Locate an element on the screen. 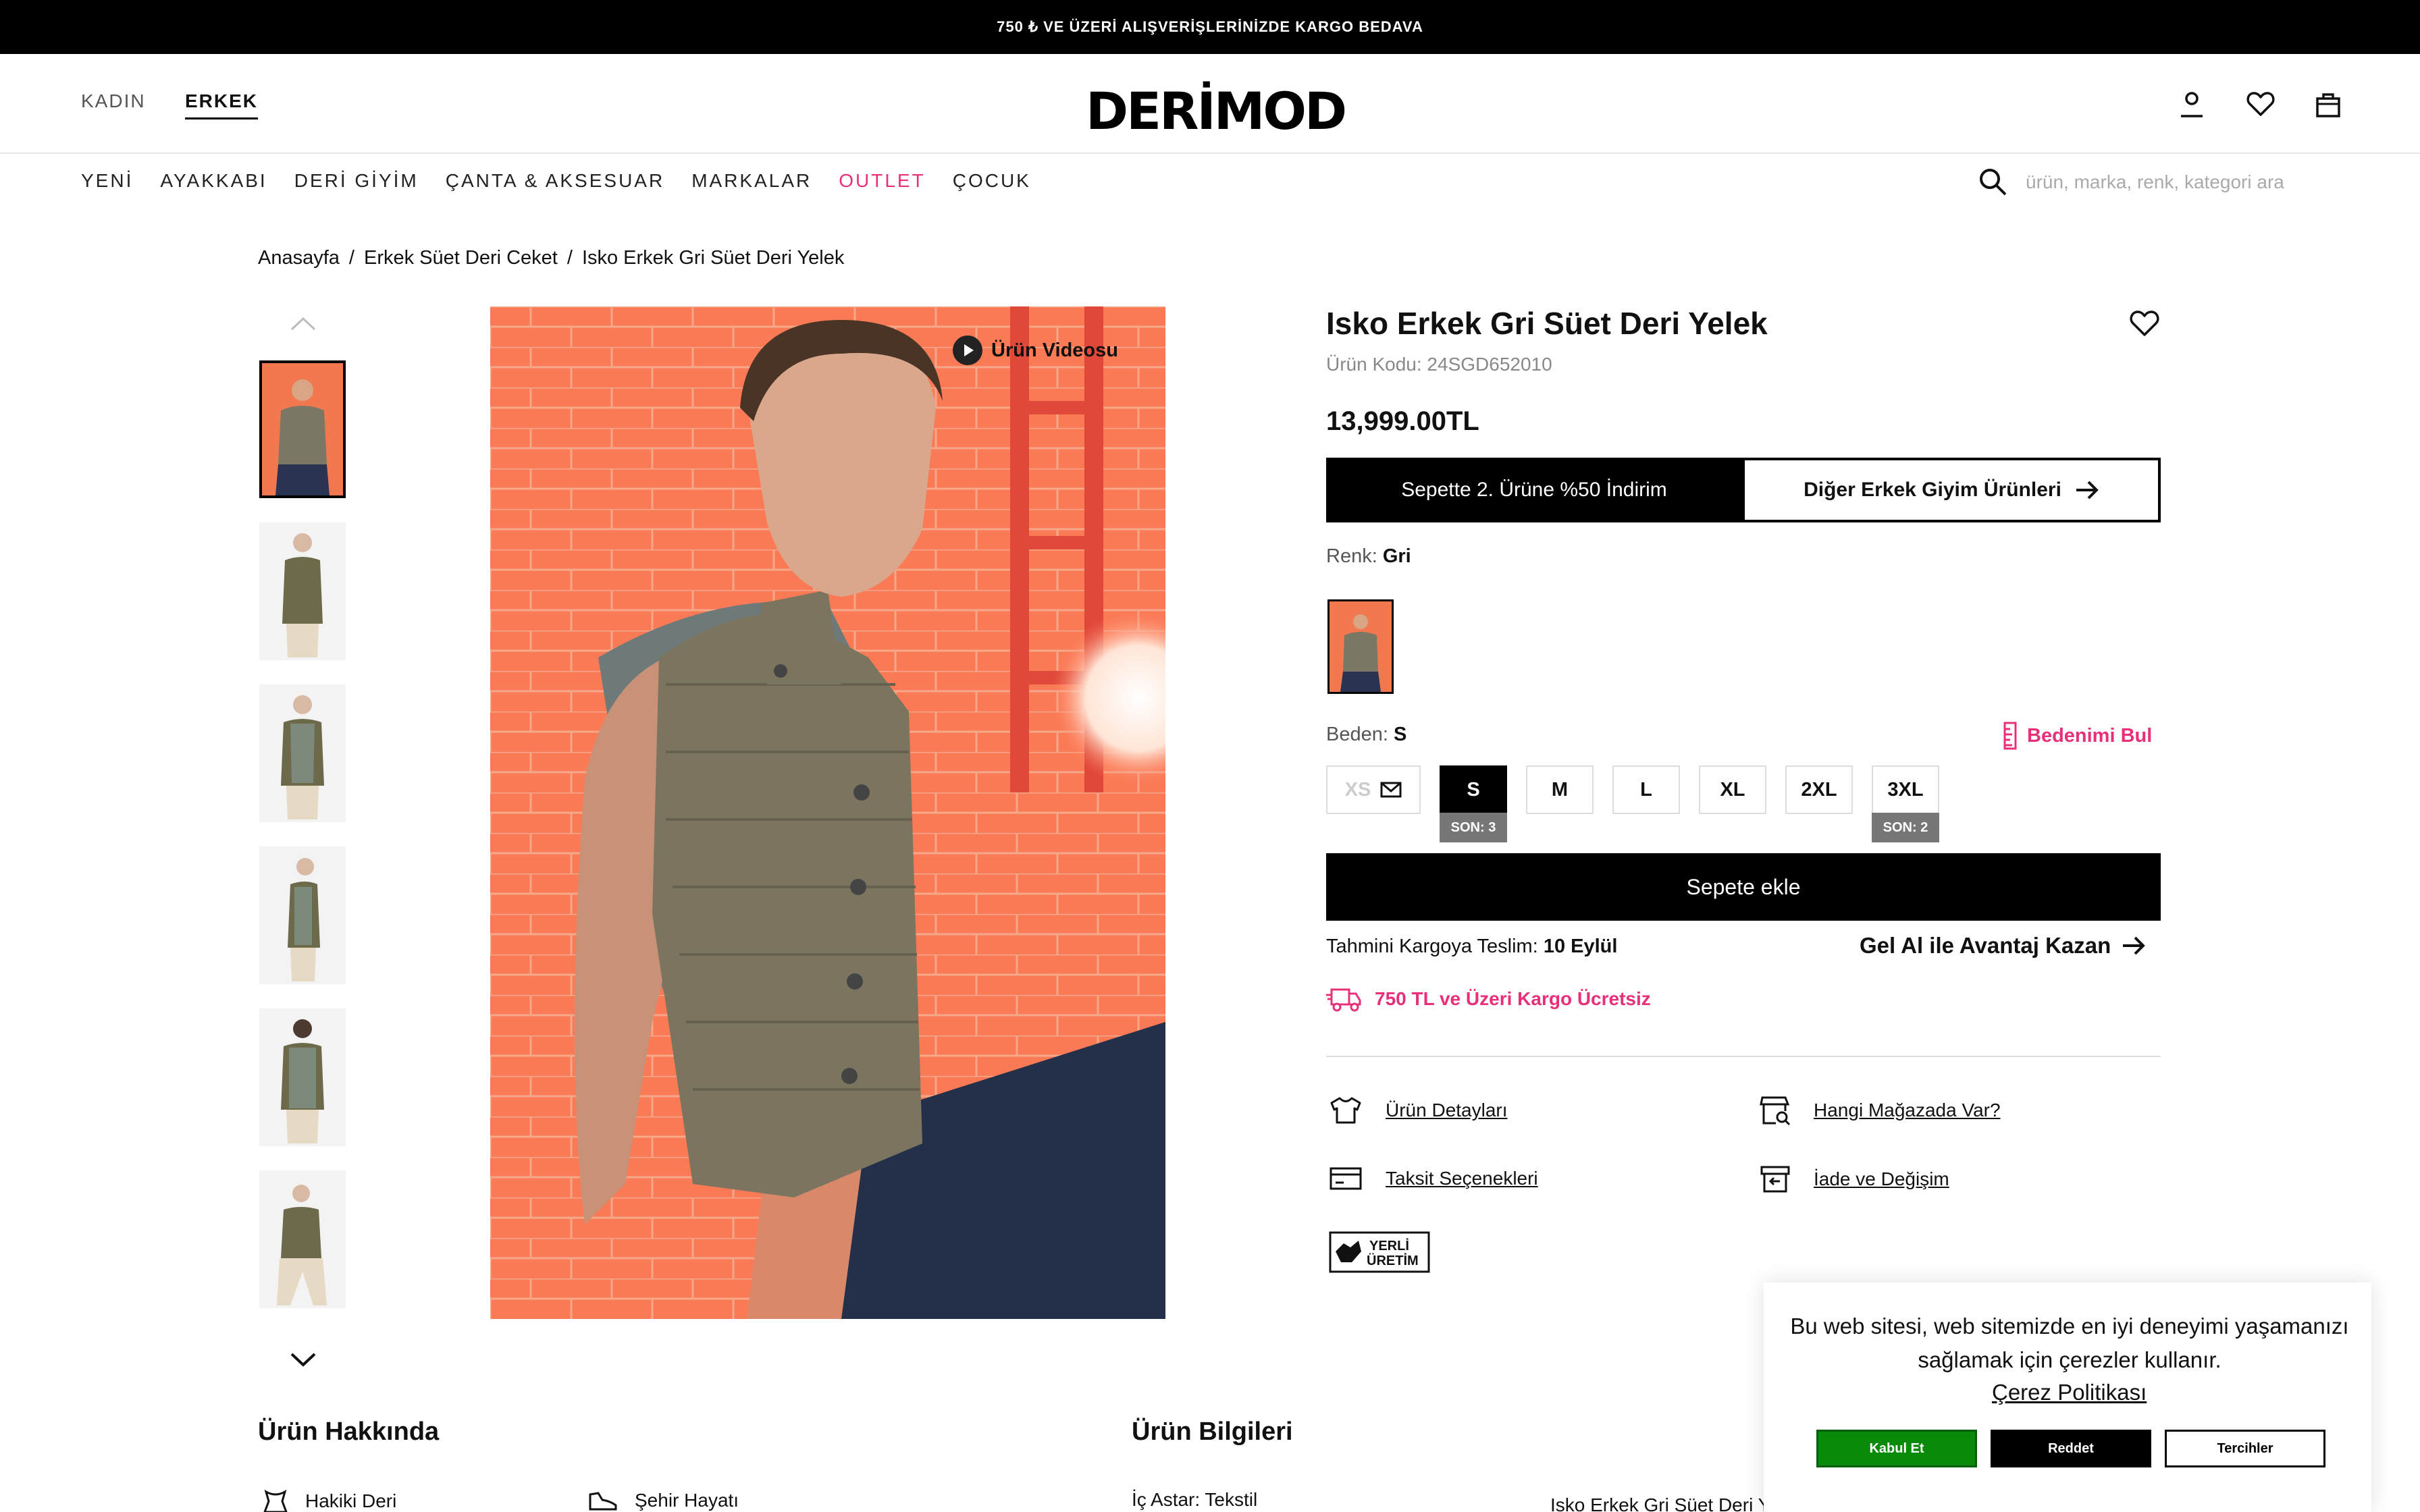 The width and height of the screenshot is (2420, 1512). chevron-down-icon is located at coordinates (303, 1360).